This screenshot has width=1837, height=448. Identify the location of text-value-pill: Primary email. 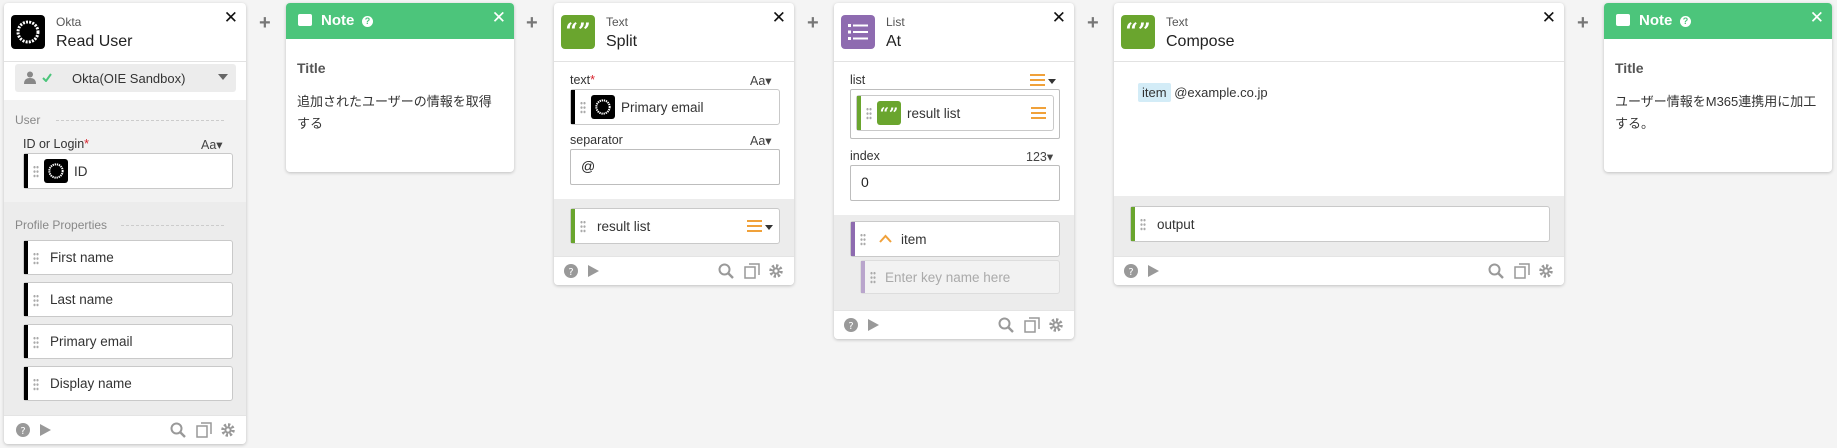
(675, 107).